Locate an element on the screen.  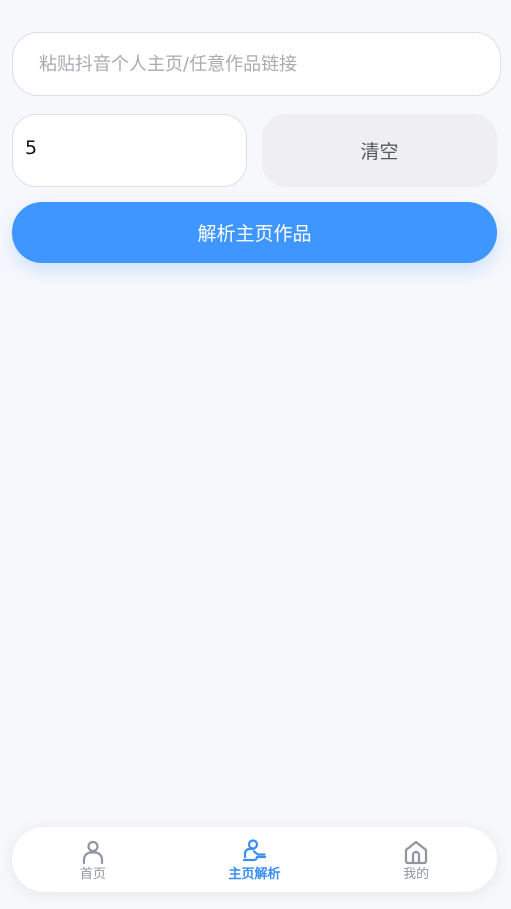
count-input is located at coordinates (129, 150).